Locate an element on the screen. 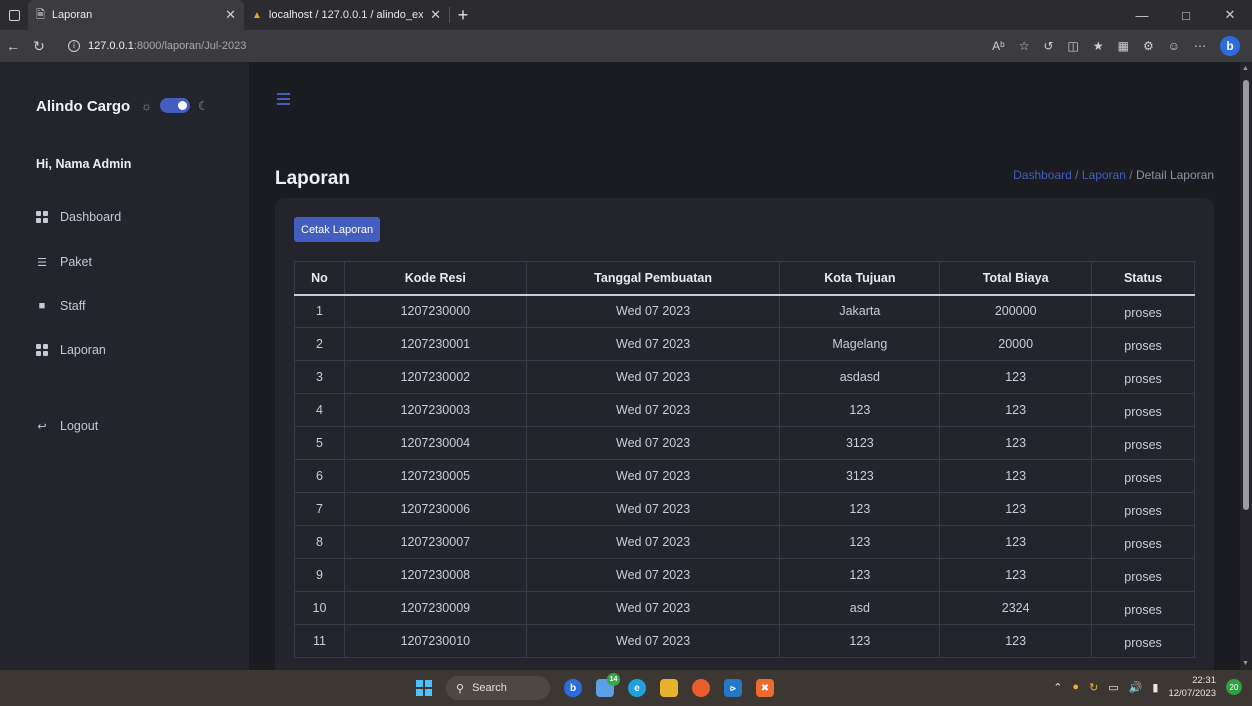  volume-icon: 🔊 is located at coordinates (1136, 687).